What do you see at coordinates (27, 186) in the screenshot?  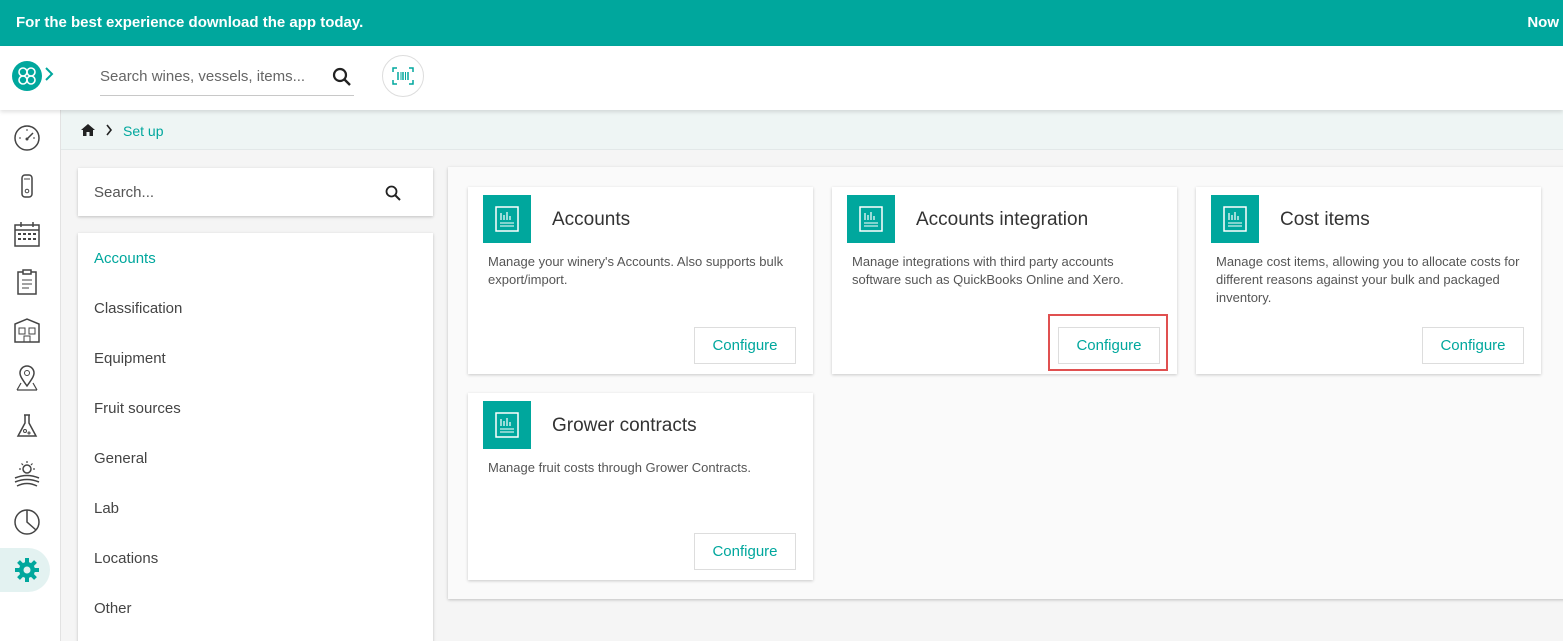 I see `vessel-tank-icon` at bounding box center [27, 186].